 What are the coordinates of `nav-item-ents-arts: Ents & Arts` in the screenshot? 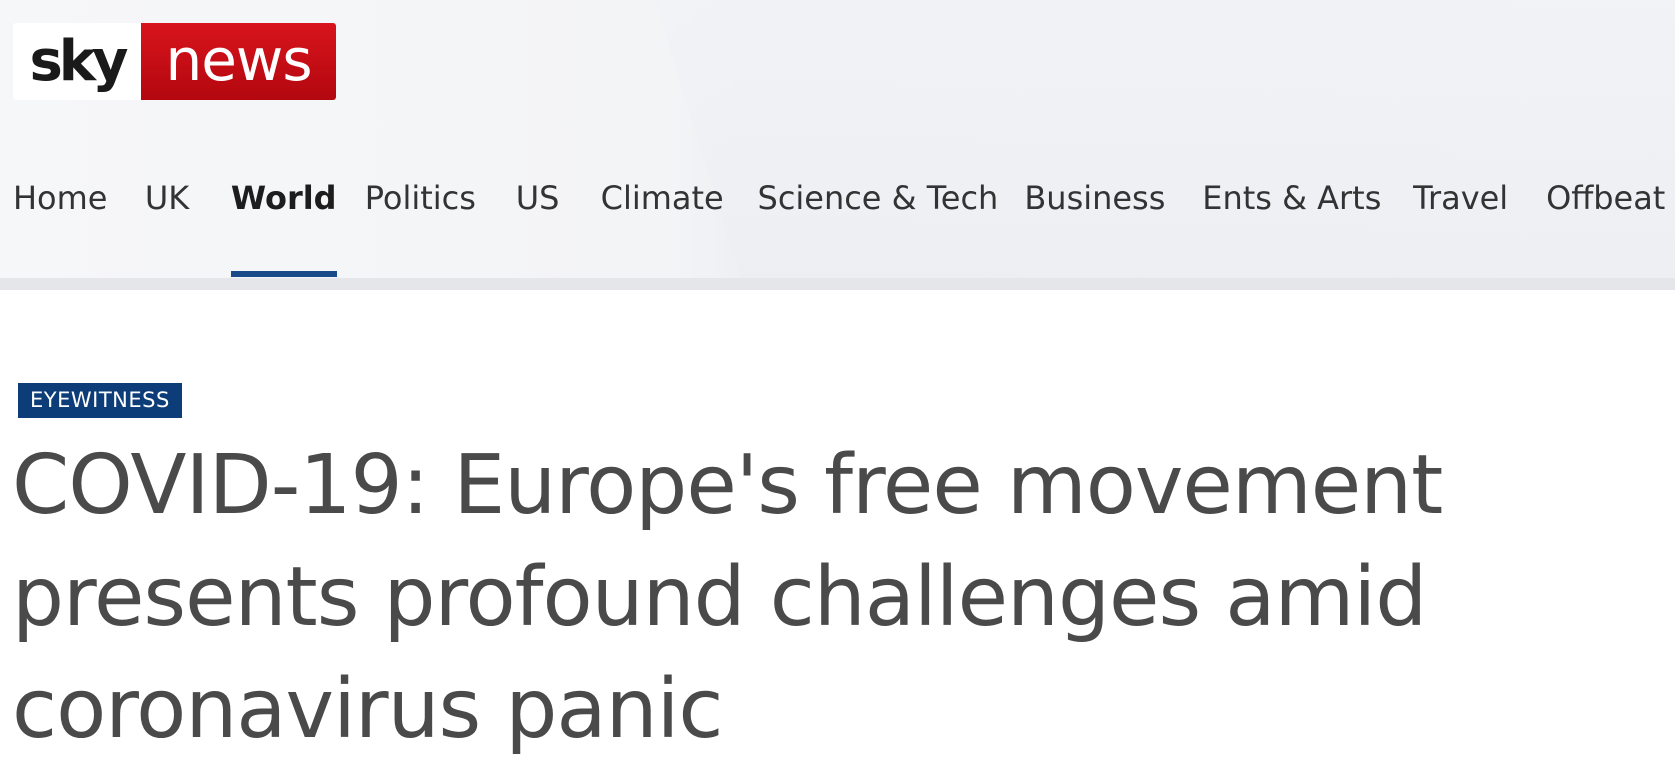 It's located at (1291, 230).